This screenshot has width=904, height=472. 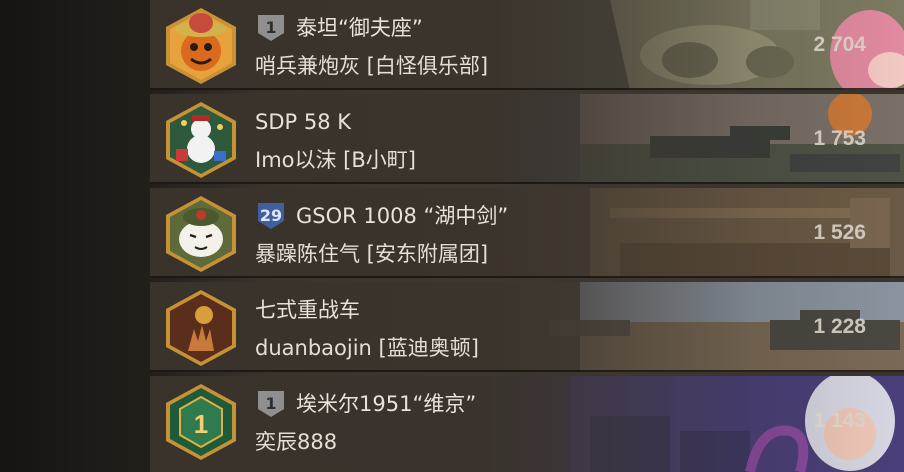 What do you see at coordinates (386, 404) in the screenshot?
I see `tank-name: 埃米尔1951“维京”` at bounding box center [386, 404].